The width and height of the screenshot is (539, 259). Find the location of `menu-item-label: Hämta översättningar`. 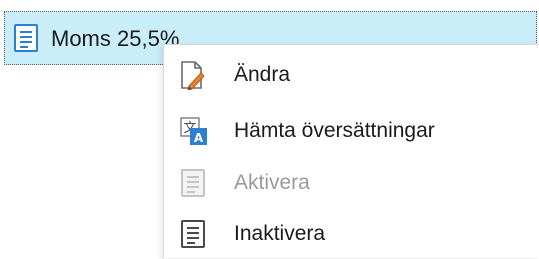

menu-item-label: Hämta översättningar is located at coordinates (334, 130).